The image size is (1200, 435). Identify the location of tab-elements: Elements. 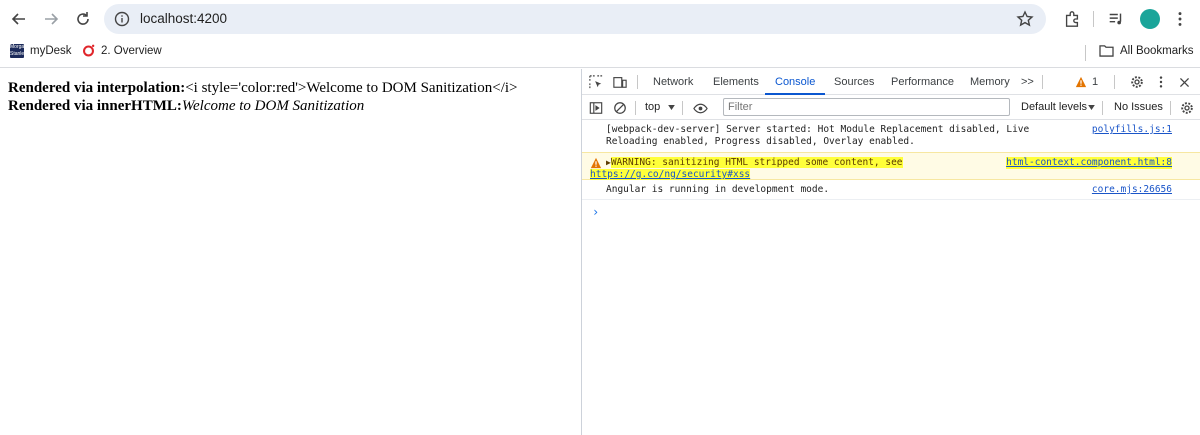
(736, 82).